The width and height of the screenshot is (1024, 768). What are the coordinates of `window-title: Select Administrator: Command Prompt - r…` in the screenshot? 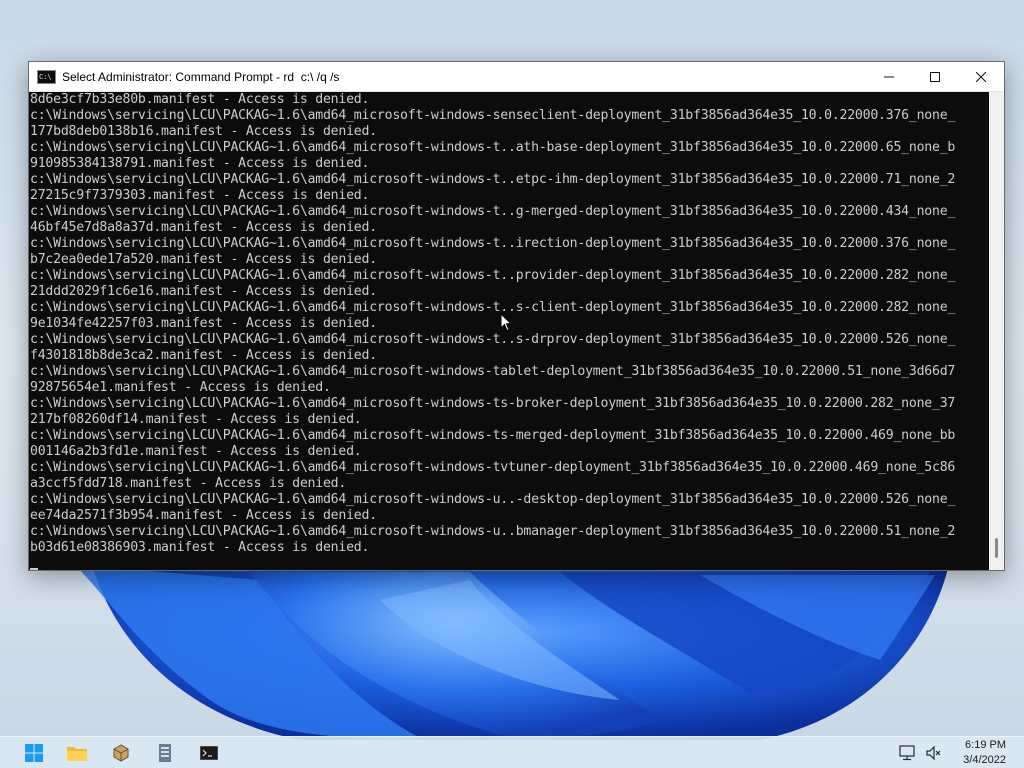 It's located at (201, 76).